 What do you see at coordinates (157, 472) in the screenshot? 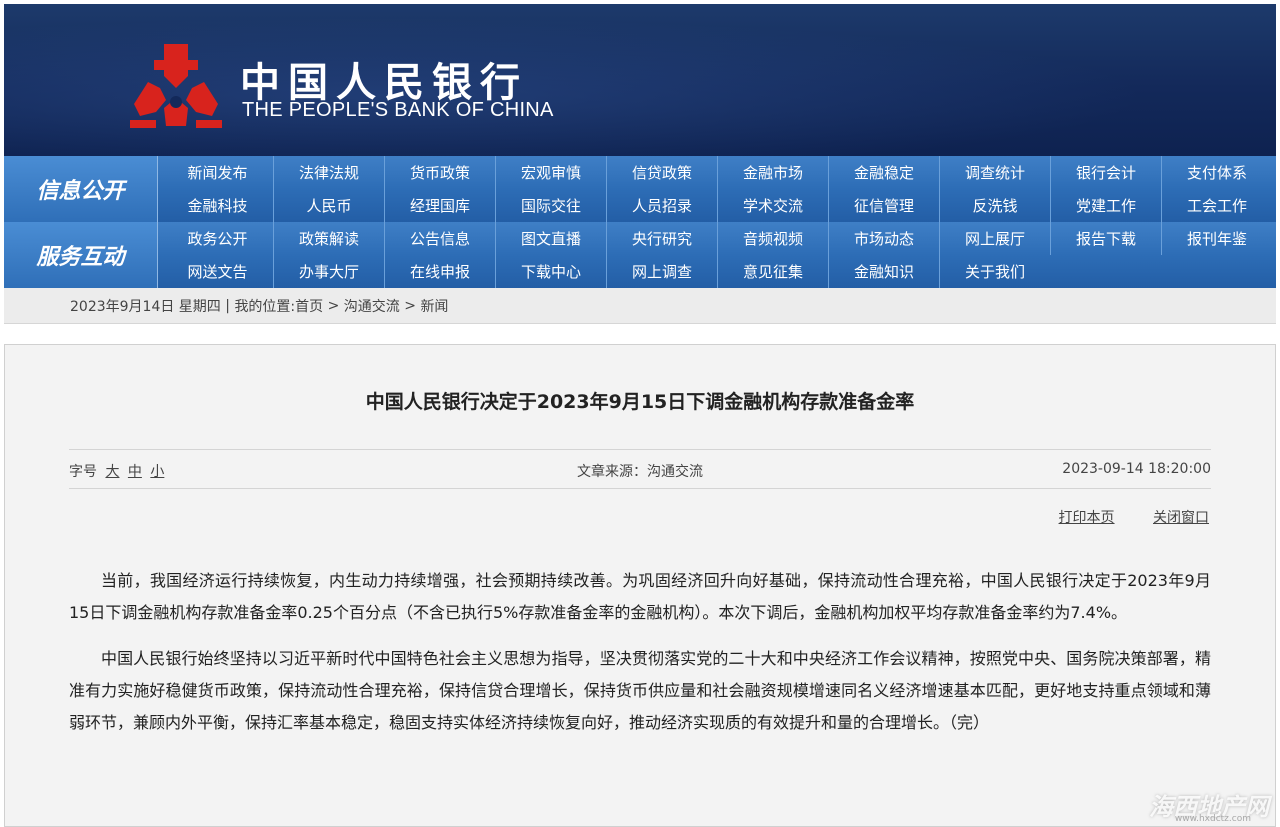
I see `font-size-small-link: 小` at bounding box center [157, 472].